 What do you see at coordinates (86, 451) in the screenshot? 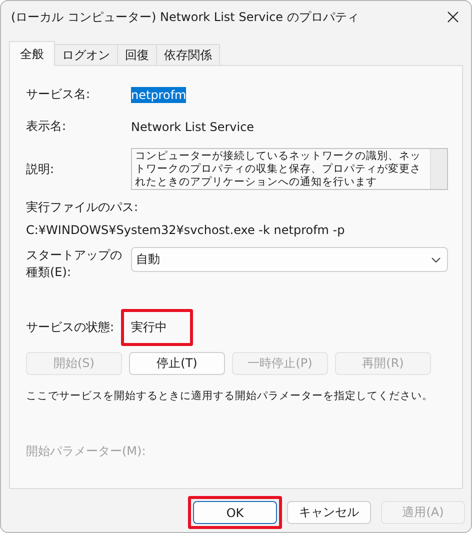
I see `field-label: 開始パラメーター(M):` at bounding box center [86, 451].